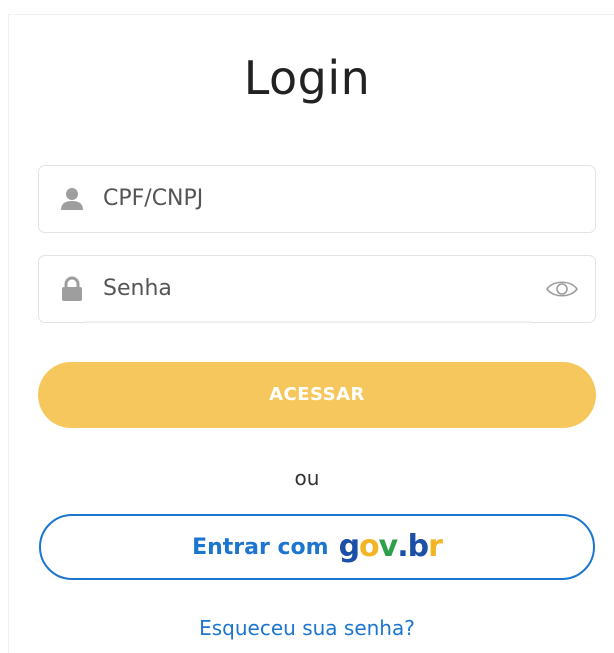 The height and width of the screenshot is (653, 614). I want to click on or-separator: ou, so click(307, 478).